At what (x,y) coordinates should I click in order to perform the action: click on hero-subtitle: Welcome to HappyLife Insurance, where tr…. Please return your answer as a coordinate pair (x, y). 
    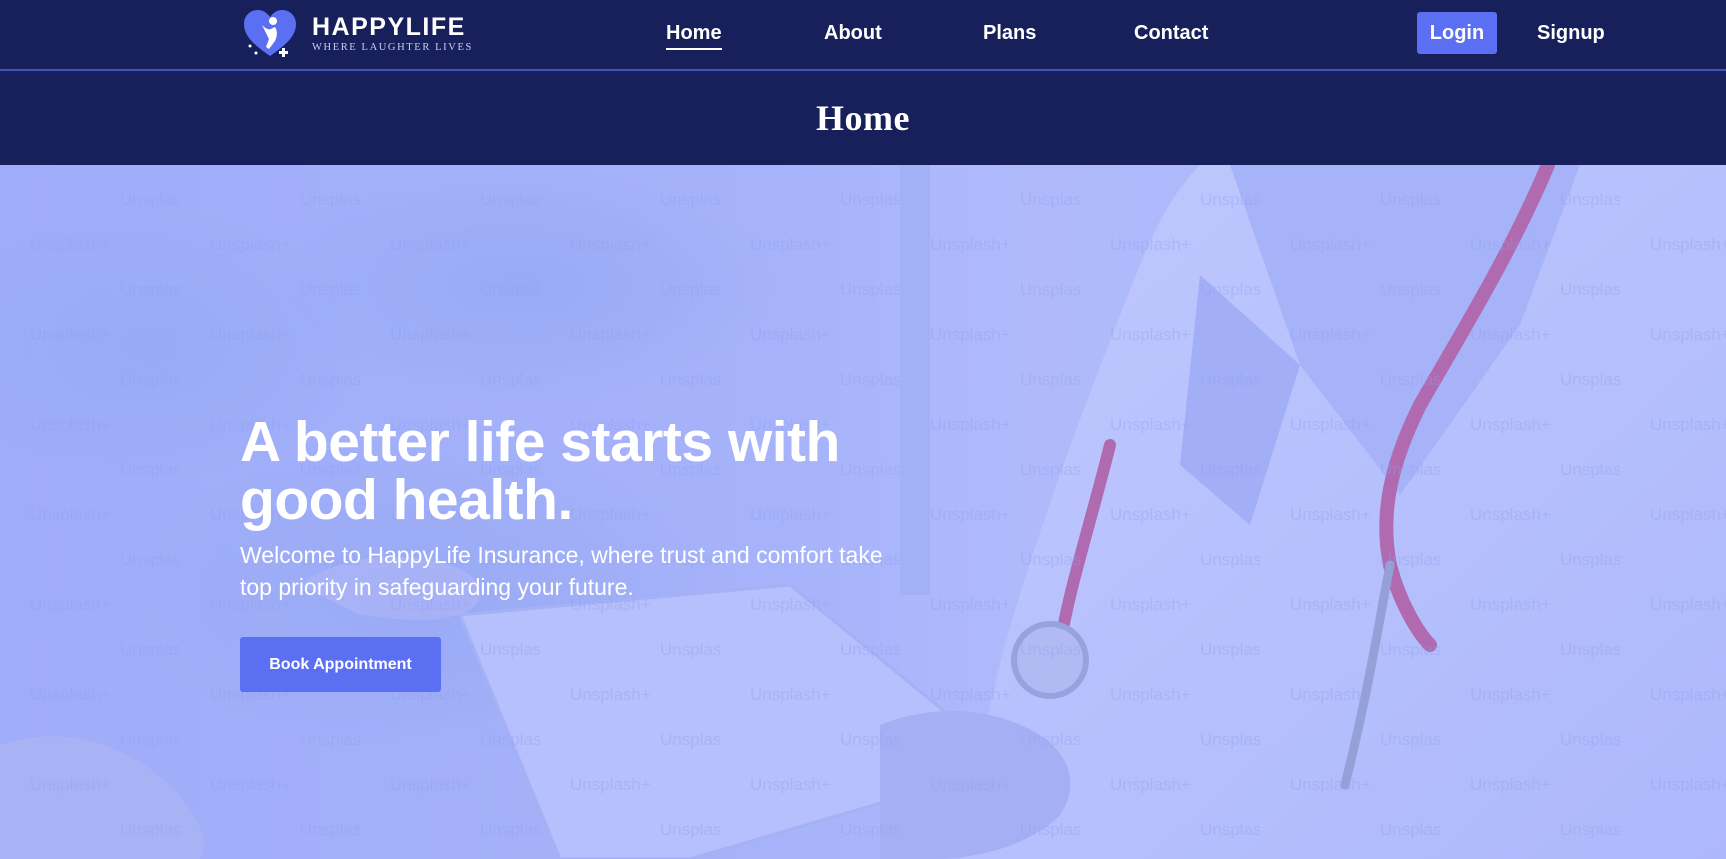
    Looking at the image, I should click on (561, 571).